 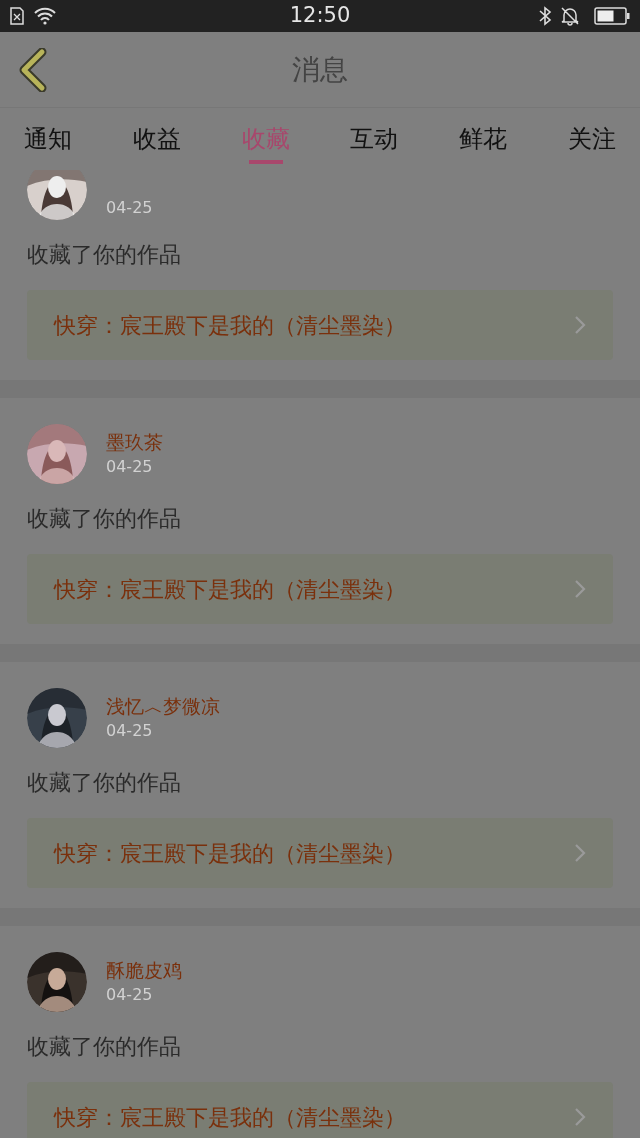 I want to click on bluetooth-icon, so click(x=545, y=16).